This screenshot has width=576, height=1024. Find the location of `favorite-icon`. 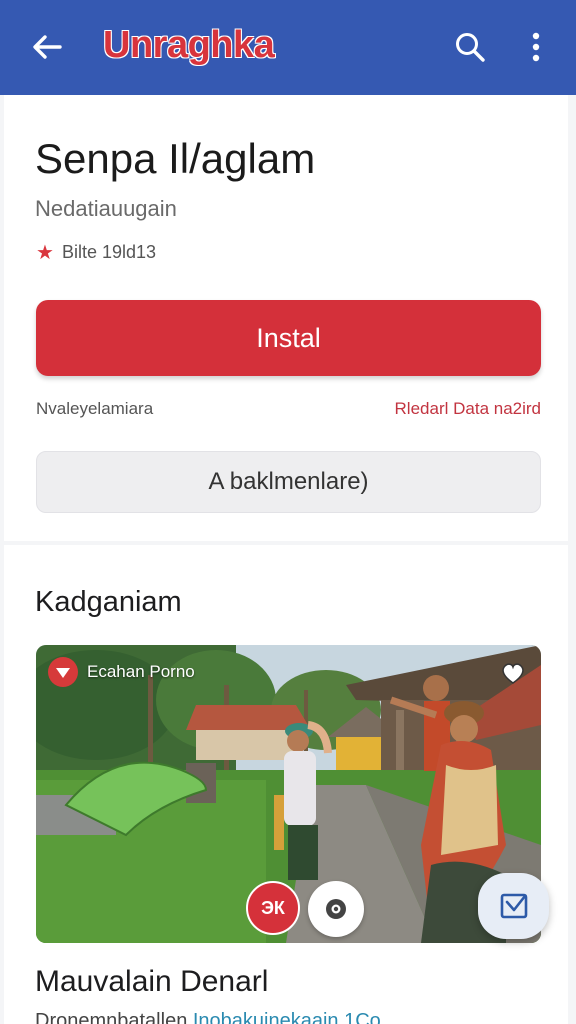

favorite-icon is located at coordinates (513, 673).